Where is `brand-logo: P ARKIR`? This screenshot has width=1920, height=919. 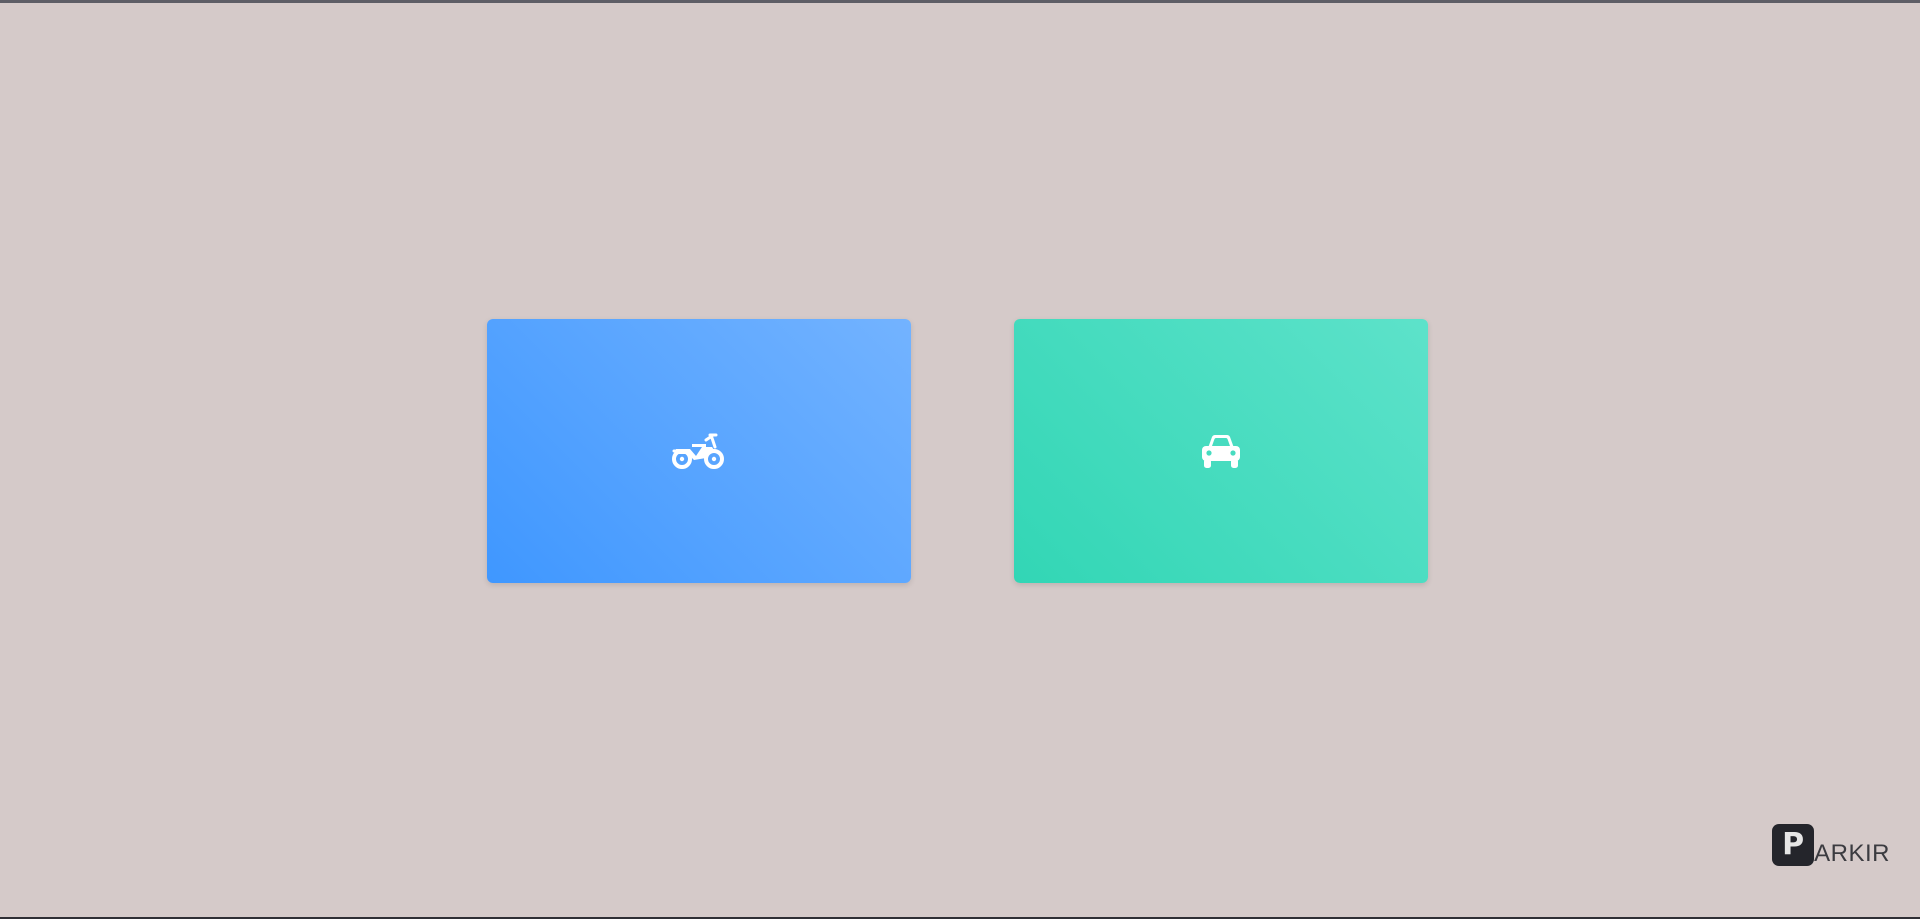 brand-logo: P ARKIR is located at coordinates (1831, 845).